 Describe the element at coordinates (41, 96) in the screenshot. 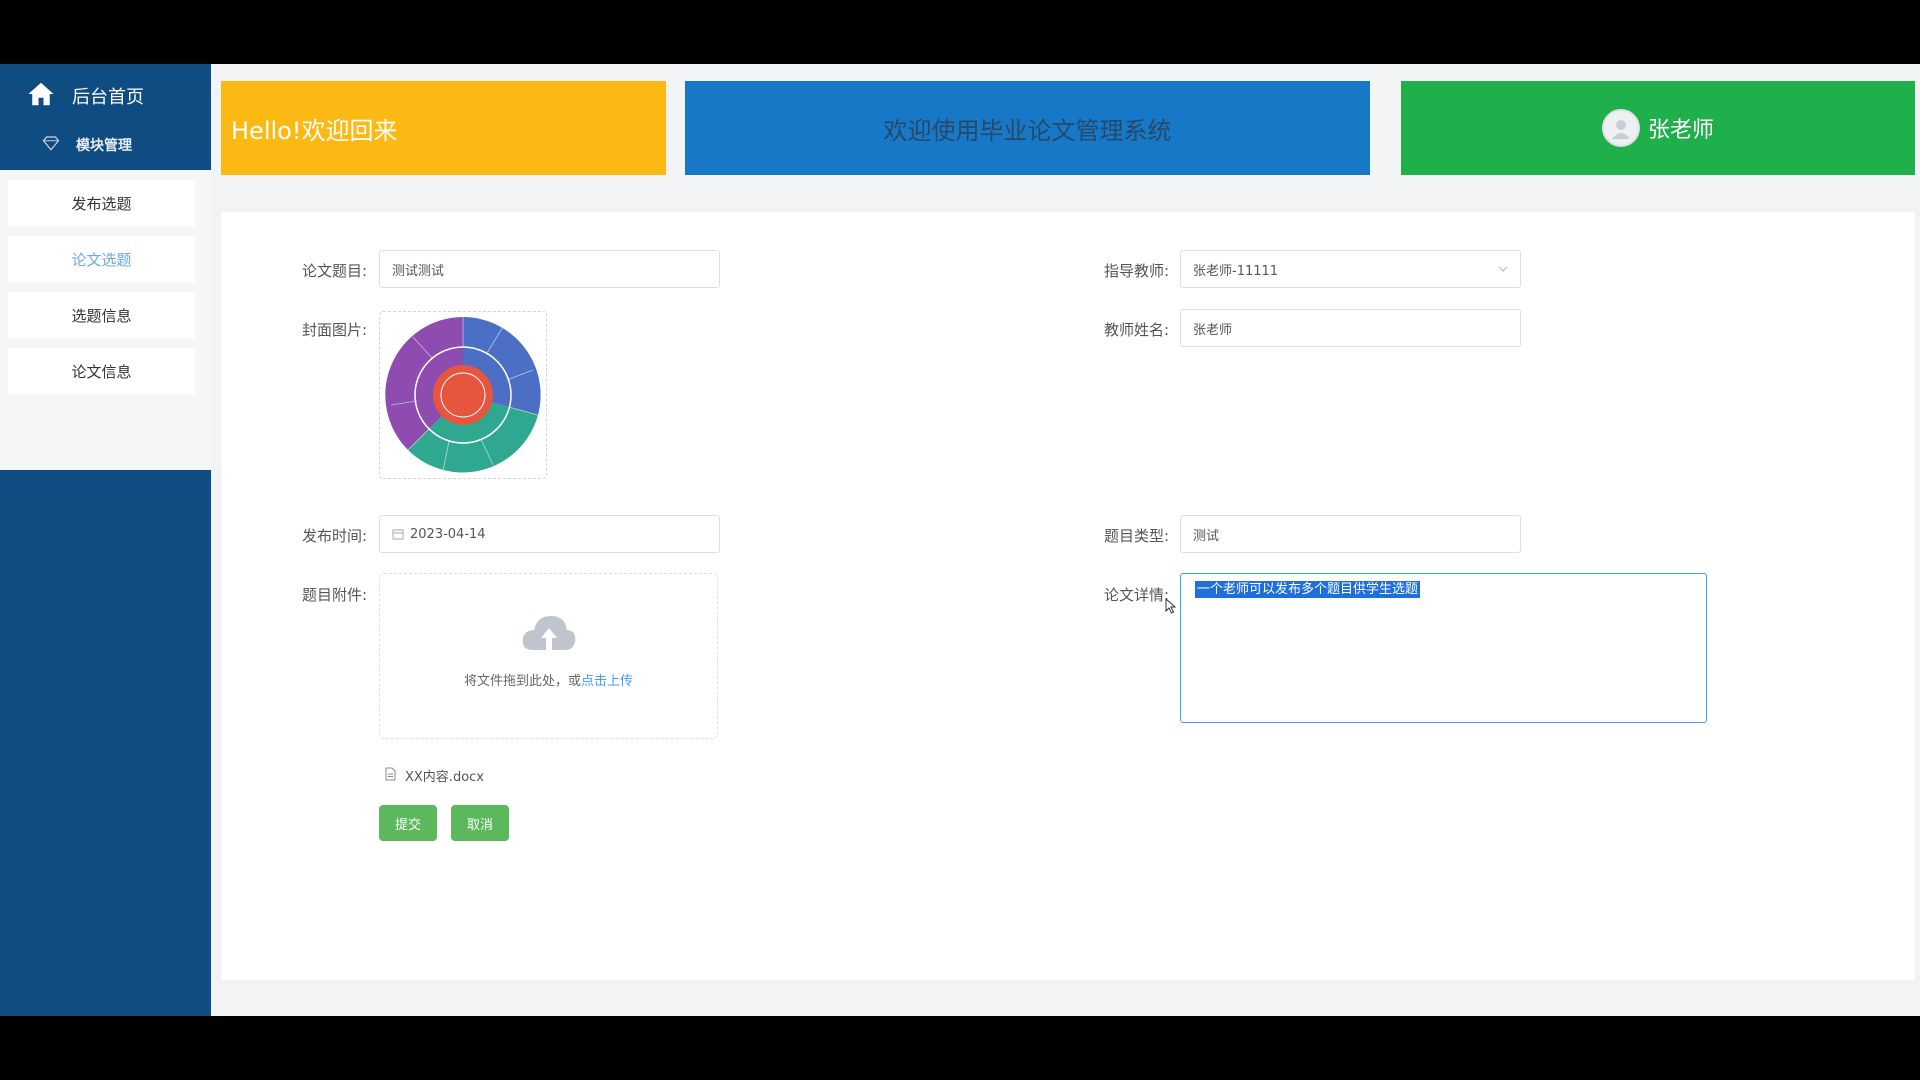

I see `home-icon` at that location.